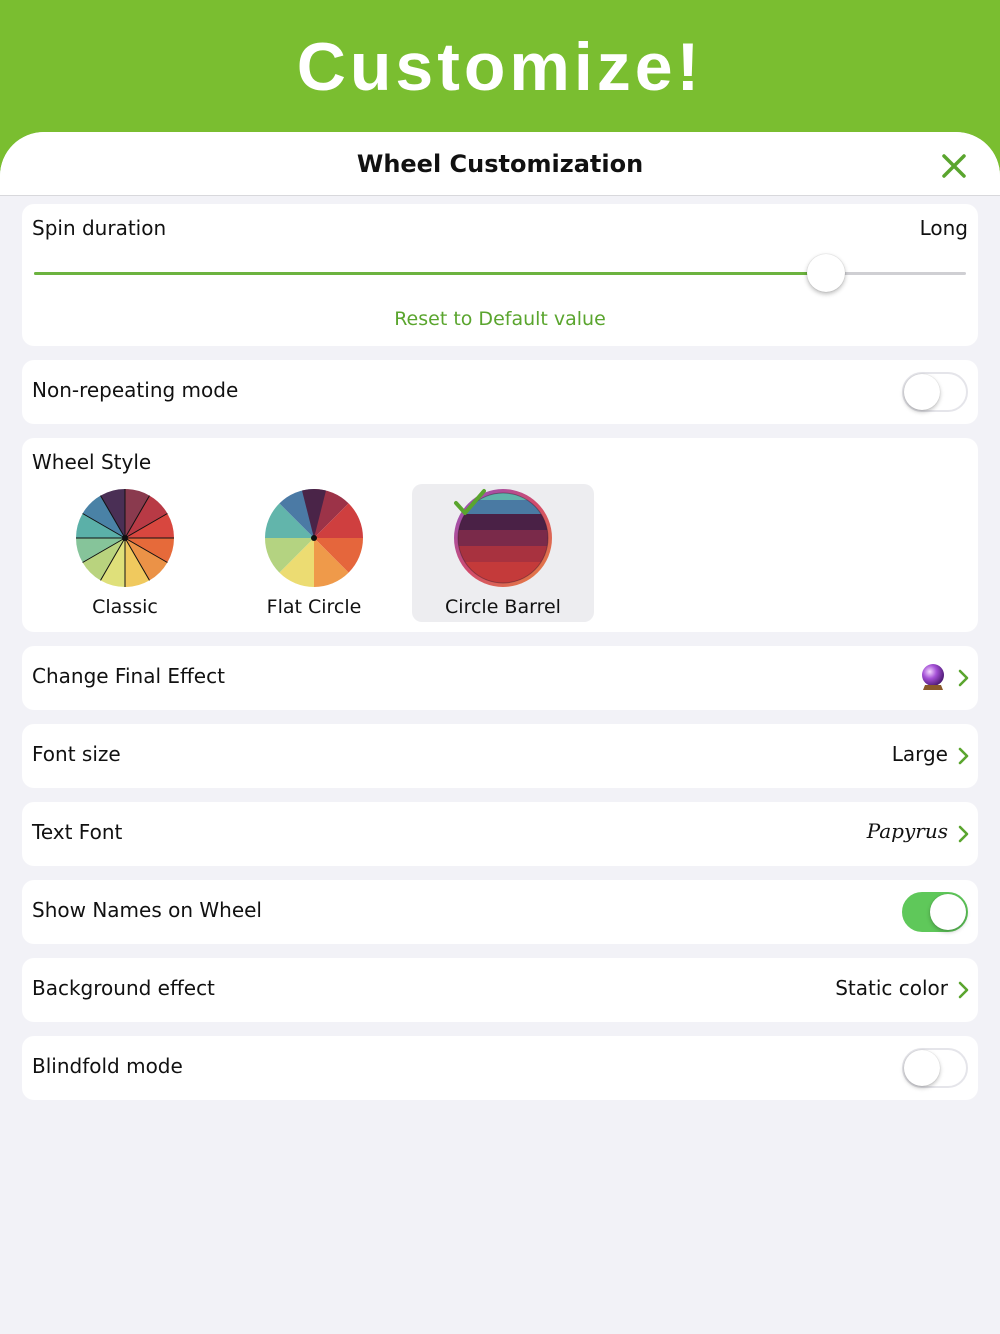 Image resolution: width=1000 pixels, height=1334 pixels. What do you see at coordinates (128, 676) in the screenshot?
I see `final-effect-label: Change Final Effect` at bounding box center [128, 676].